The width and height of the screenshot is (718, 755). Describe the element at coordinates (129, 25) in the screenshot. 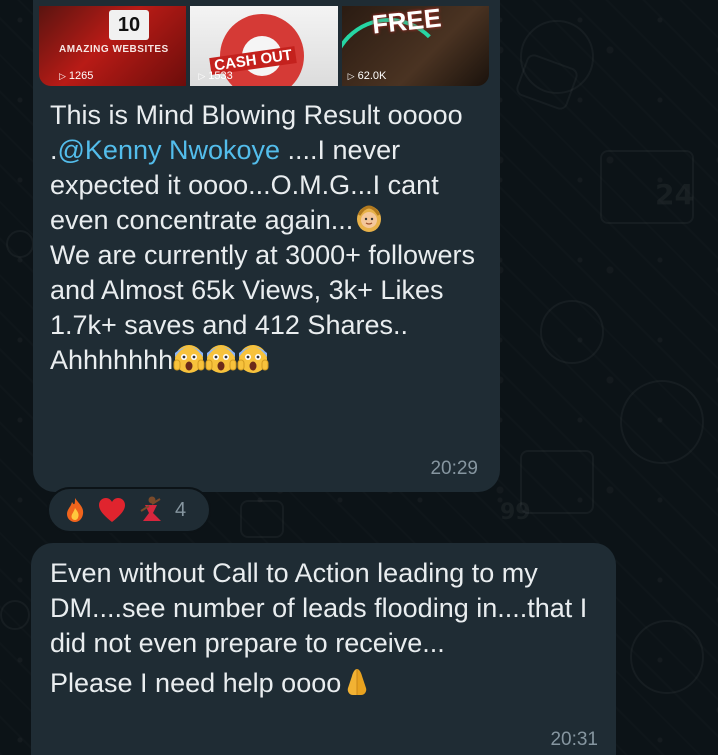

I see `thumbnail-badge: 10` at that location.